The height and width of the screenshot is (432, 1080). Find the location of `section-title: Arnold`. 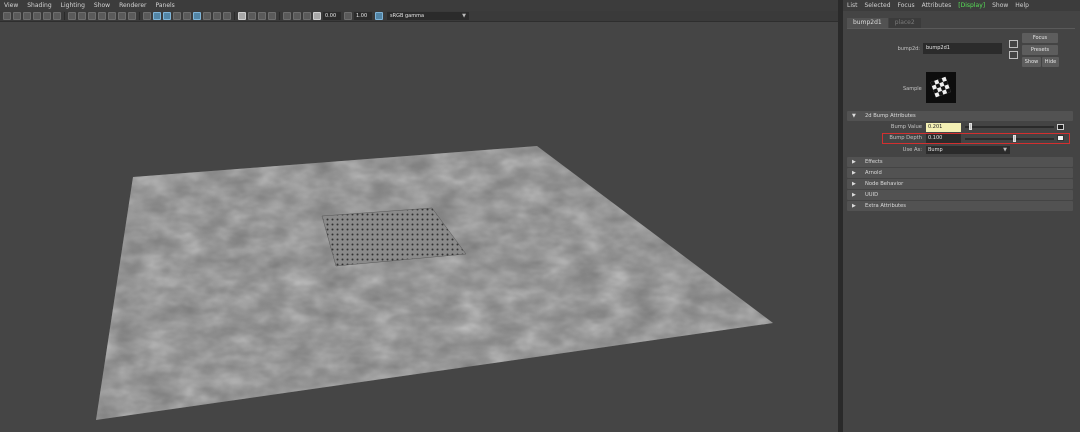

section-title: Arnold is located at coordinates (873, 172).